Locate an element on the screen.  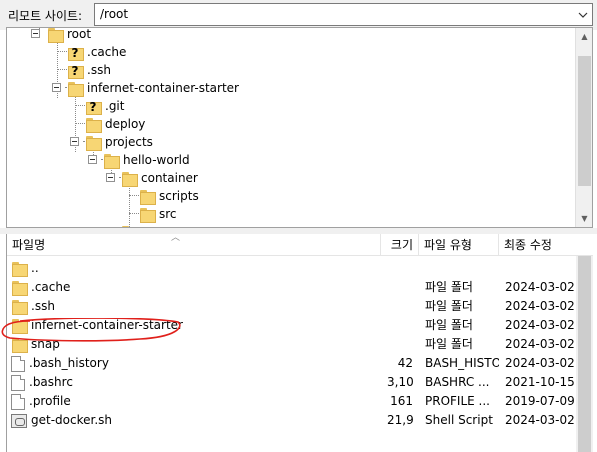
collapse-infernet-icon is located at coordinates (56, 87).